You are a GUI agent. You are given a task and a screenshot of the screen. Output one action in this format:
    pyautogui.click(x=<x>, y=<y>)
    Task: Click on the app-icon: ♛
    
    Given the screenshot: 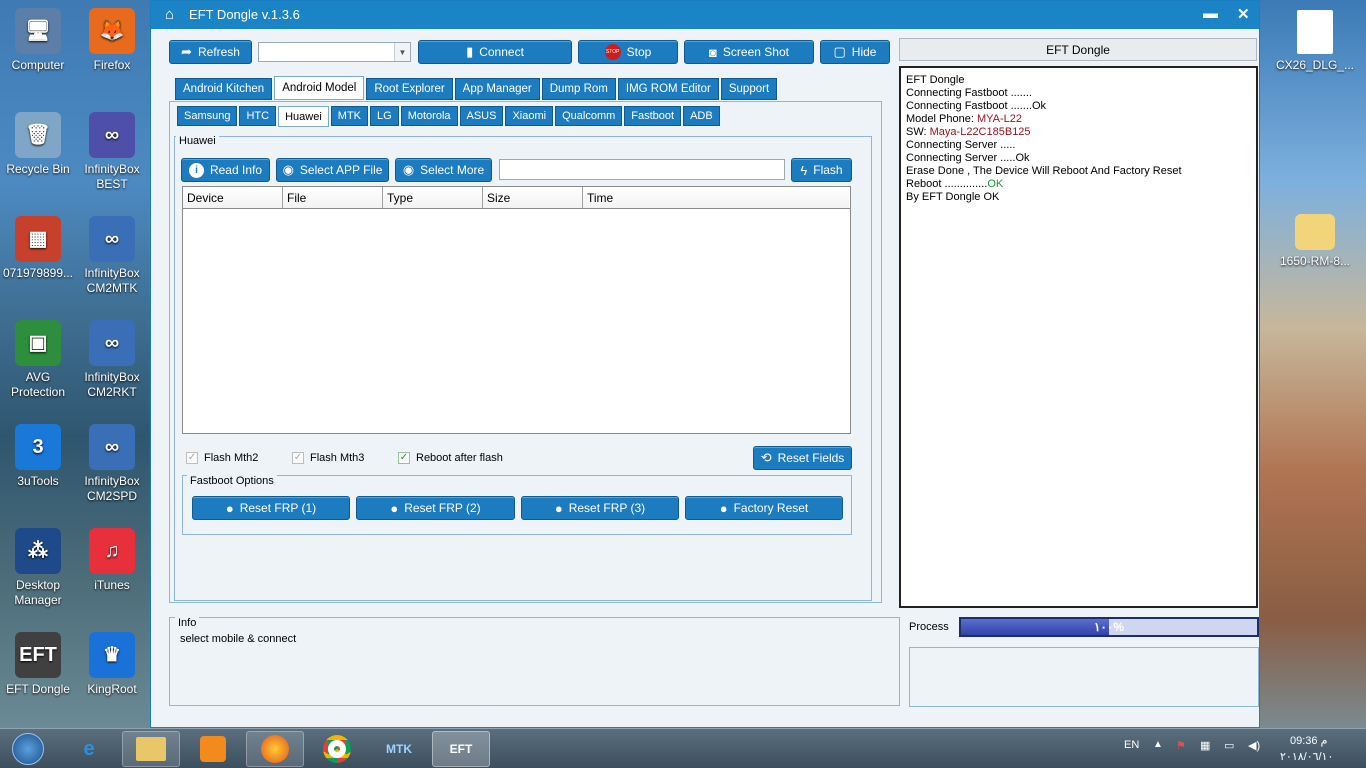 What is the action you would take?
    pyautogui.click(x=112, y=655)
    